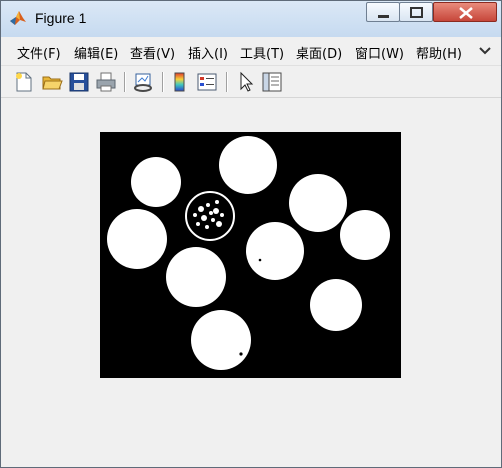 This screenshot has height=468, width=502. Describe the element at coordinates (39, 52) in the screenshot. I see `menu-file: 文件(F)` at that location.